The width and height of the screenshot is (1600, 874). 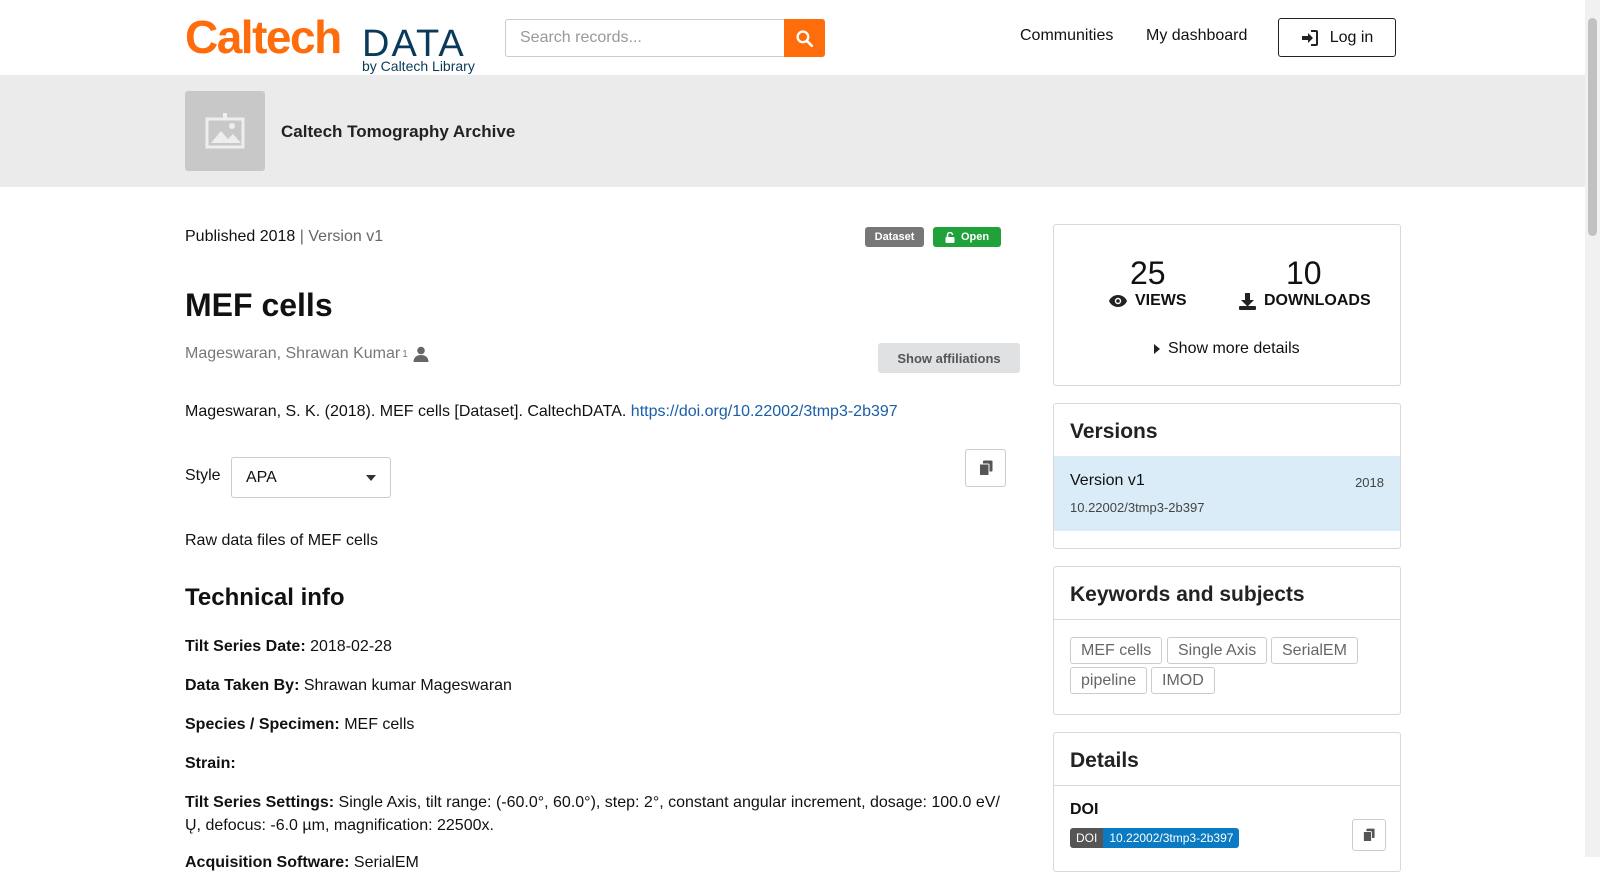 What do you see at coordinates (1351, 37) in the screenshot?
I see `login-label: Log in` at bounding box center [1351, 37].